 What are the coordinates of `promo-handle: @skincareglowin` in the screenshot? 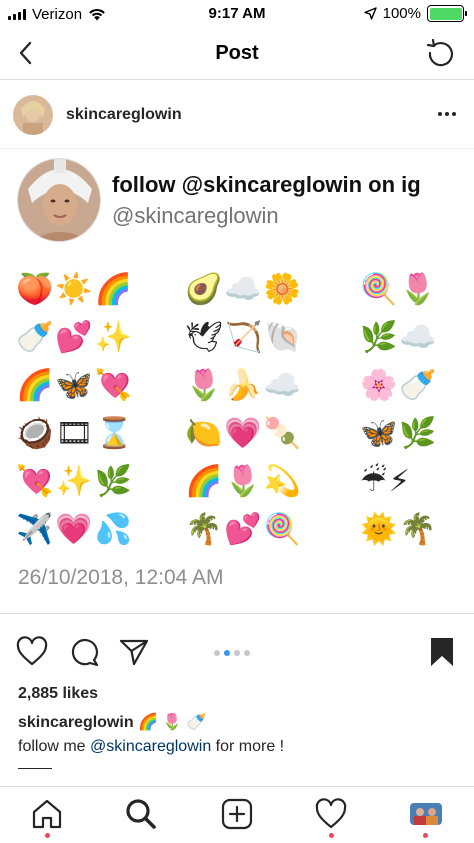 It's located at (195, 215).